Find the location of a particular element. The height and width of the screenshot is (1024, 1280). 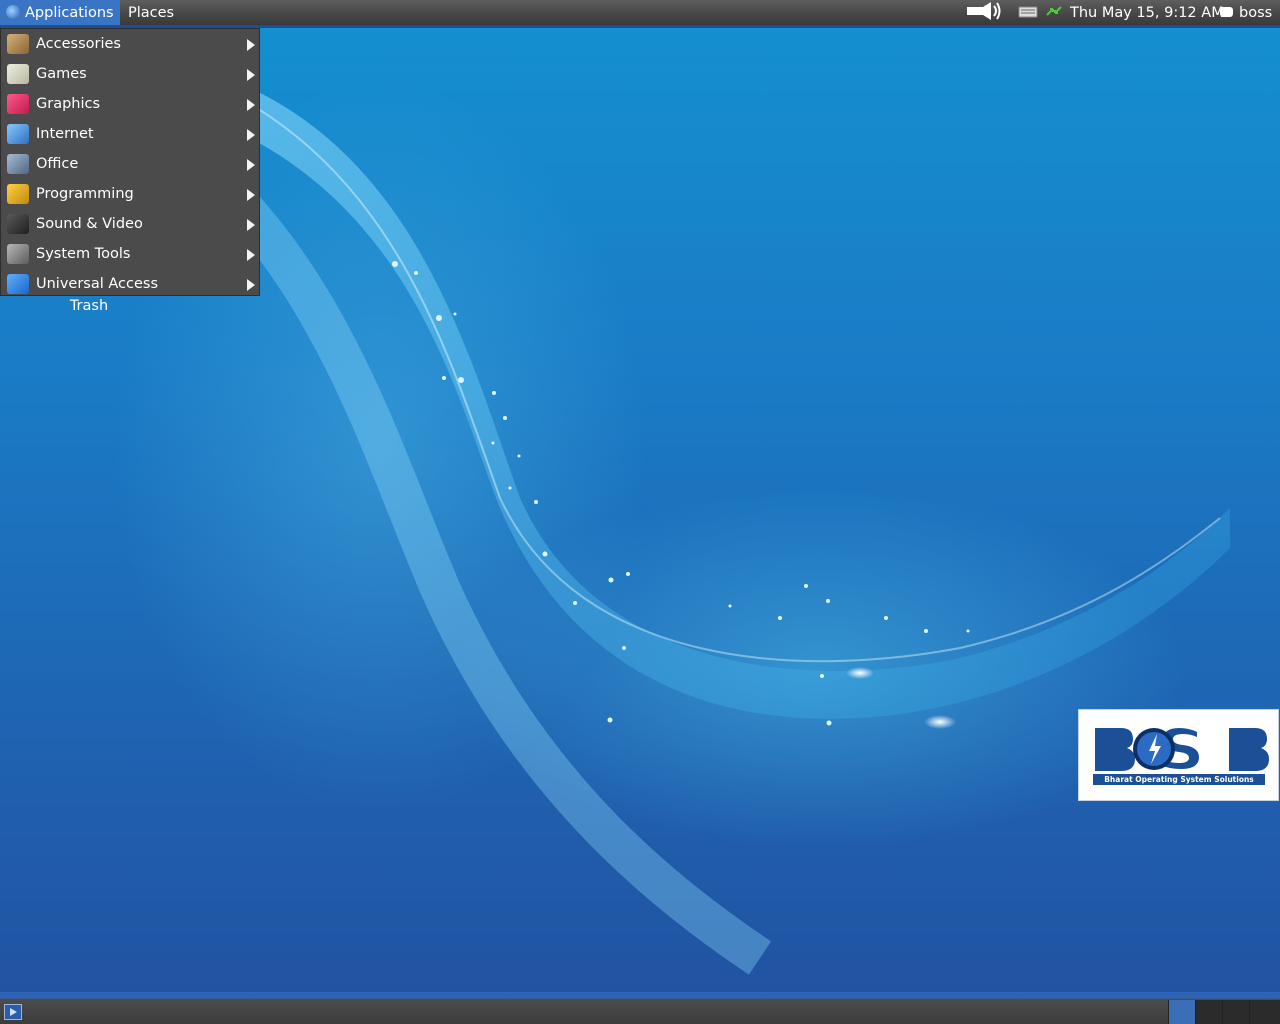

menu-item-universal-access: Universal Access is located at coordinates (130, 284).